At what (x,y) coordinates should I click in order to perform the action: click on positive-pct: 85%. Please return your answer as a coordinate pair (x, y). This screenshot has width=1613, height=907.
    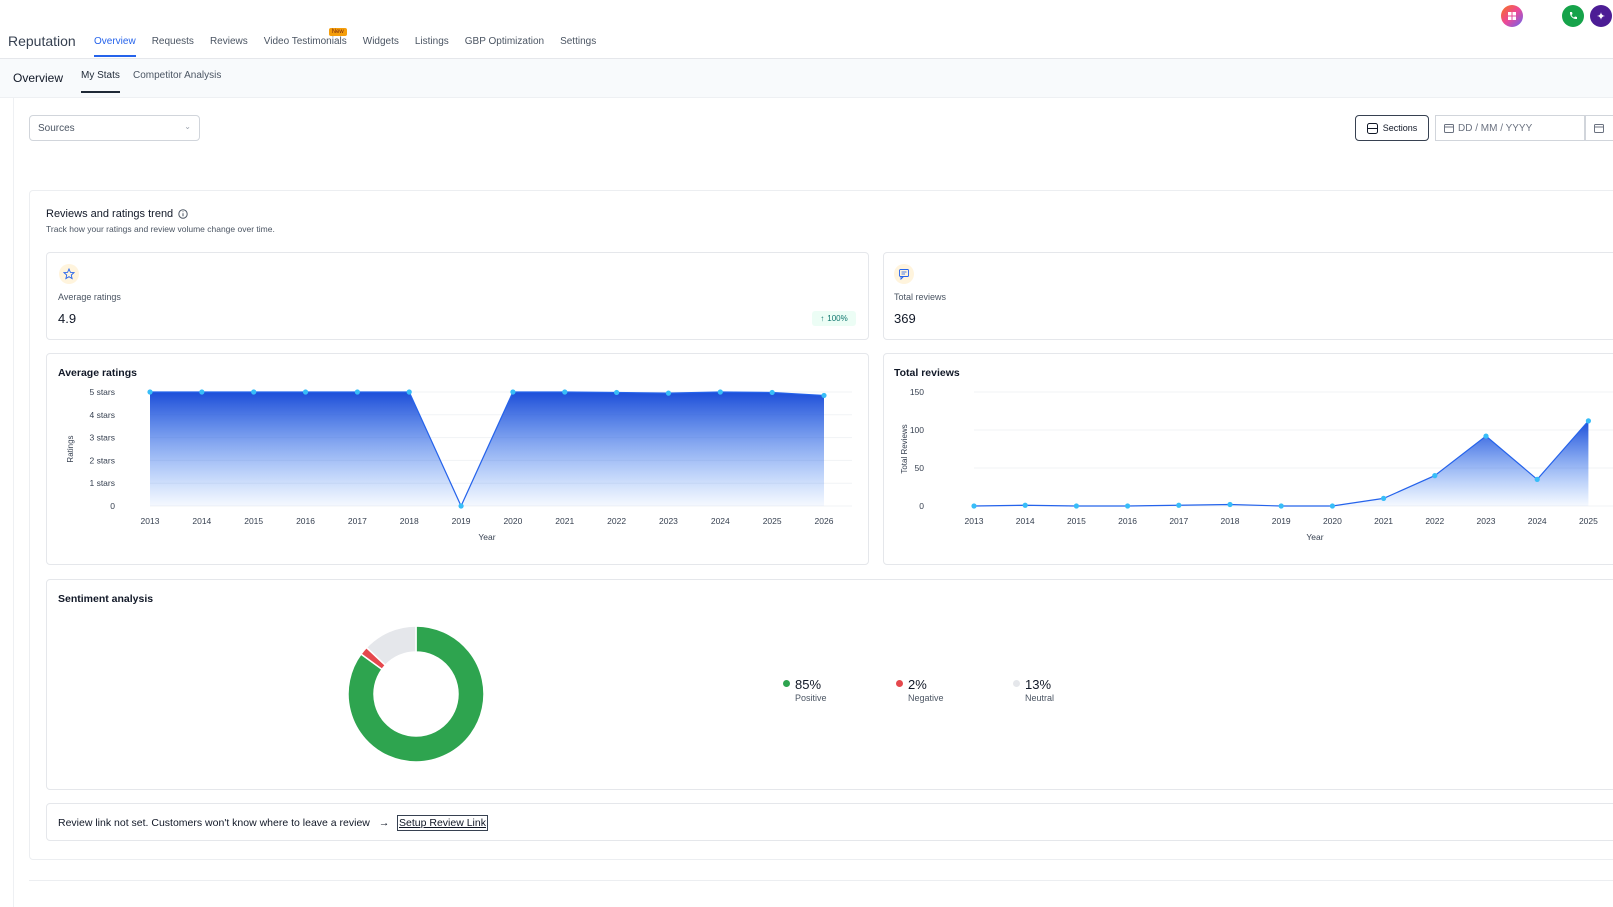
    Looking at the image, I should click on (808, 684).